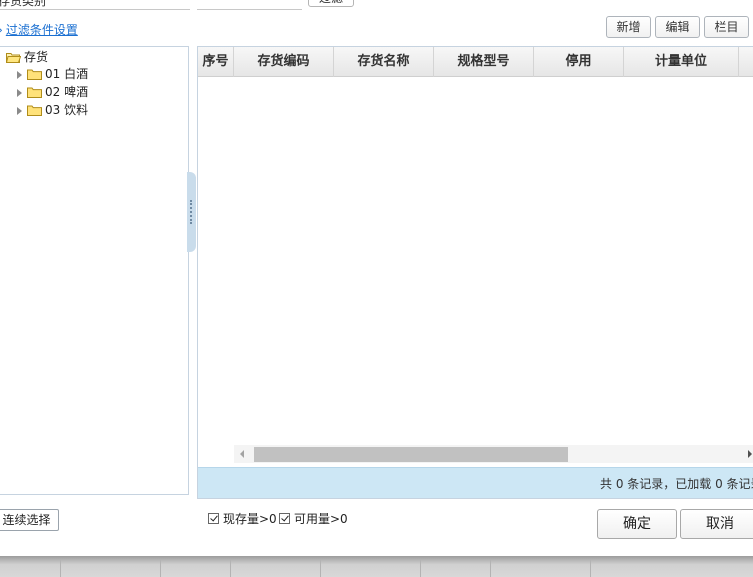 This screenshot has width=753, height=577. Describe the element at coordinates (726, 27) in the screenshot. I see `columns-button: 栏目` at that location.